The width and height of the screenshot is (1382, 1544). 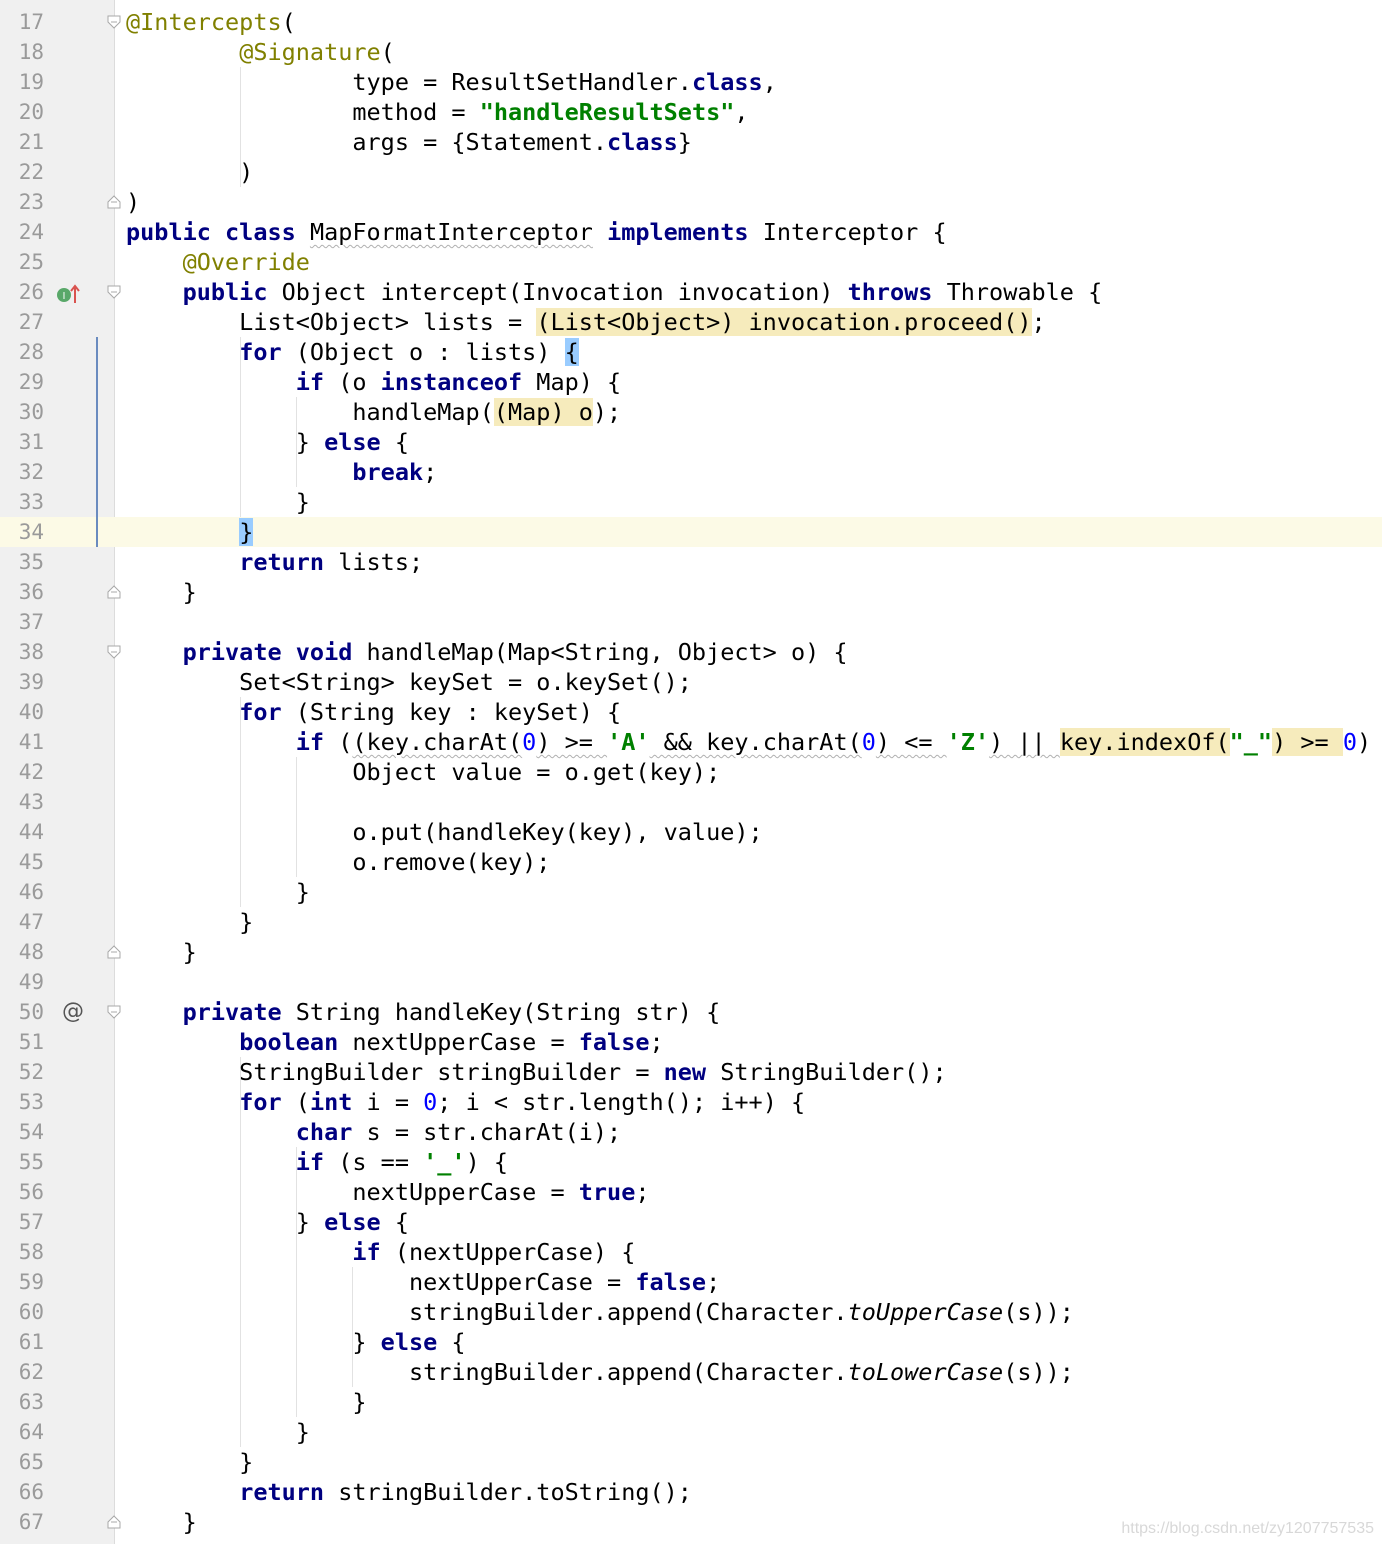 What do you see at coordinates (691, 442) in the screenshot?
I see `code-line: 31 } else {` at bounding box center [691, 442].